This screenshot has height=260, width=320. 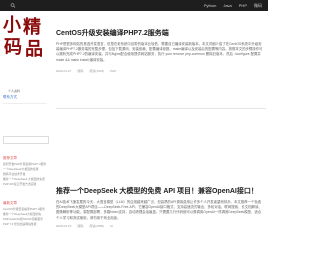 What do you see at coordinates (10, 158) in the screenshot?
I see `hot-articles-heading: 推荐文章` at bounding box center [10, 158].